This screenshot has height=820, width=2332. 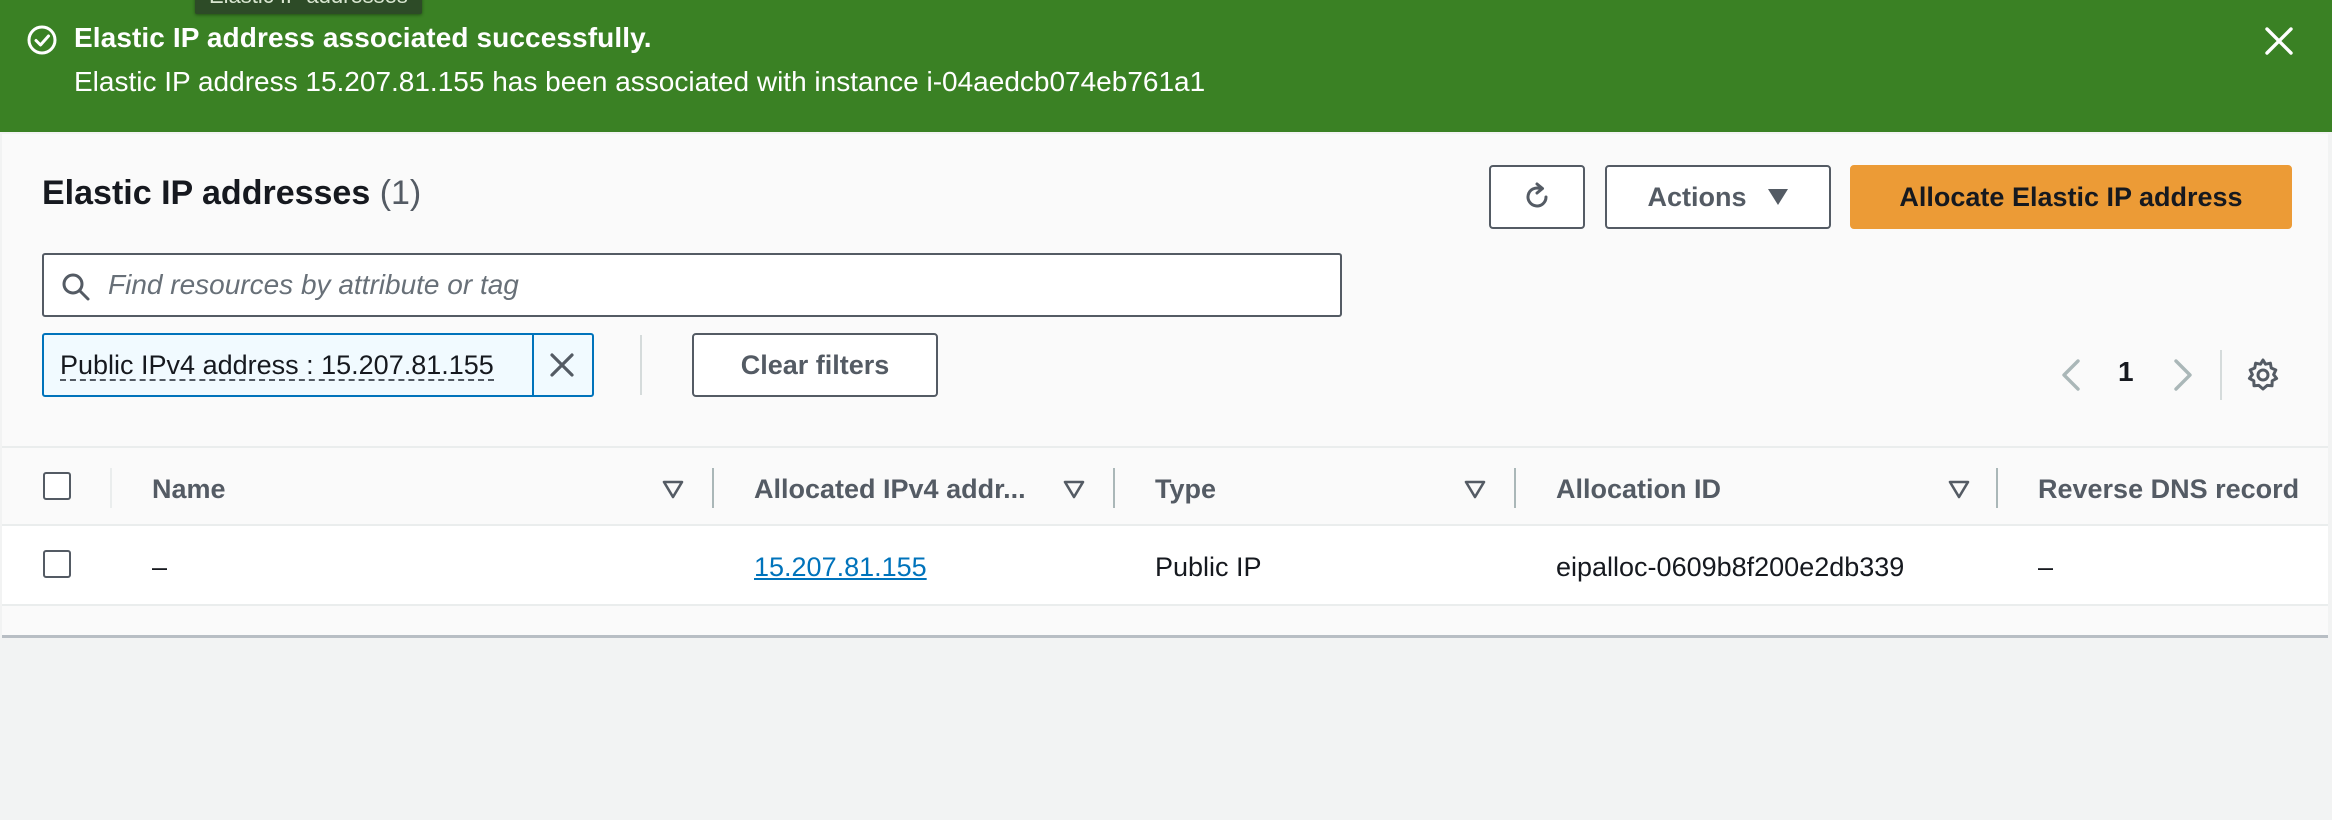 I want to click on search-input, so click(x=718, y=285).